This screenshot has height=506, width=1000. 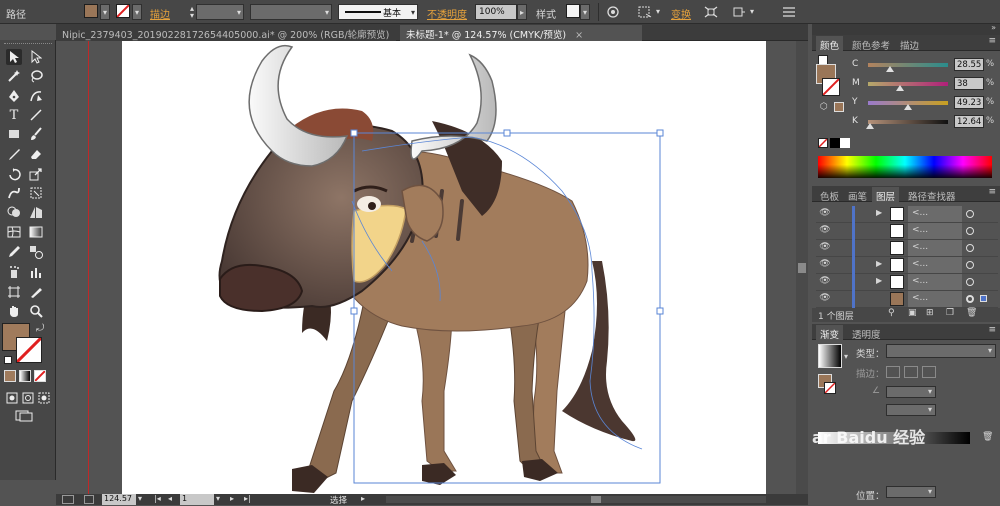 What do you see at coordinates (36, 252) in the screenshot?
I see `blend-tool-icon` at bounding box center [36, 252].